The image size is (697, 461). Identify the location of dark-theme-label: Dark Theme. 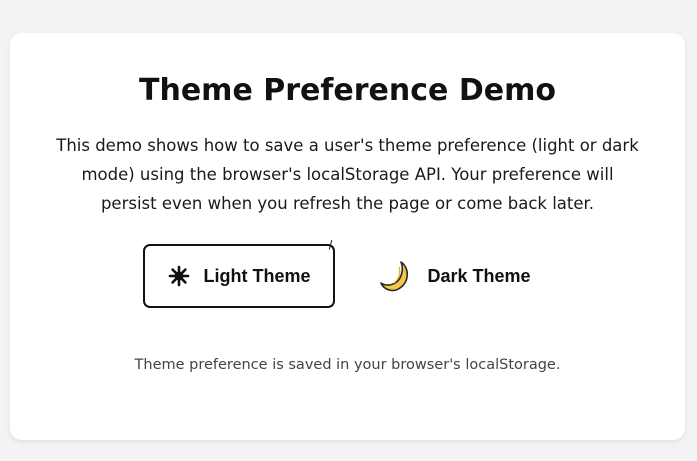
(479, 275).